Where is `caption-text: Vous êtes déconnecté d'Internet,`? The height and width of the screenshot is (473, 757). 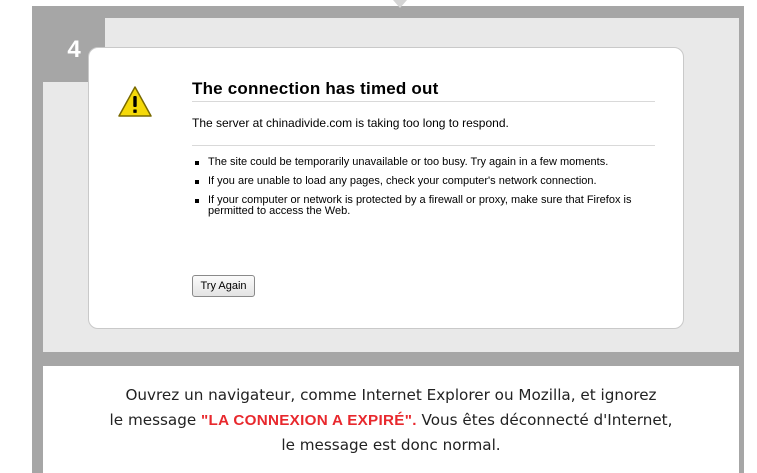
caption-text: Vous êtes déconnecté d'Internet, is located at coordinates (544, 420).